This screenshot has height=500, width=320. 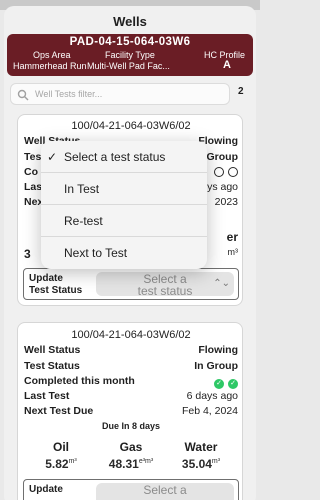 What do you see at coordinates (131, 426) in the screenshot?
I see `due-in-label: Due In 8 days` at bounding box center [131, 426].